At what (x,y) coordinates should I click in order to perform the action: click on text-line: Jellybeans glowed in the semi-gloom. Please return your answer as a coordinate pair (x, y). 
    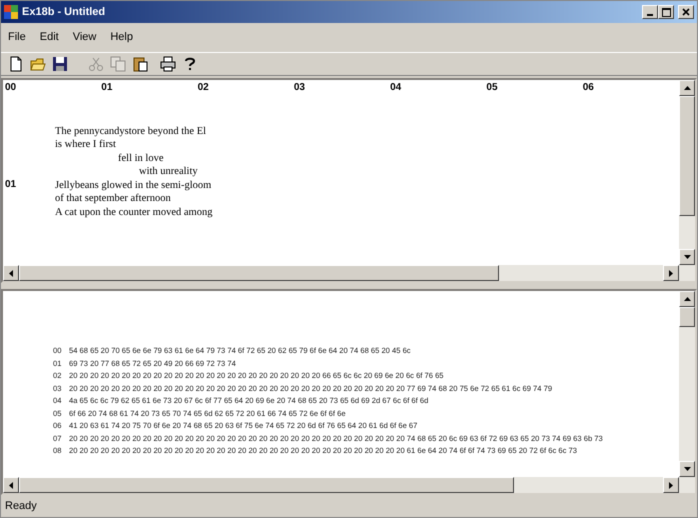
    Looking at the image, I should click on (133, 185).